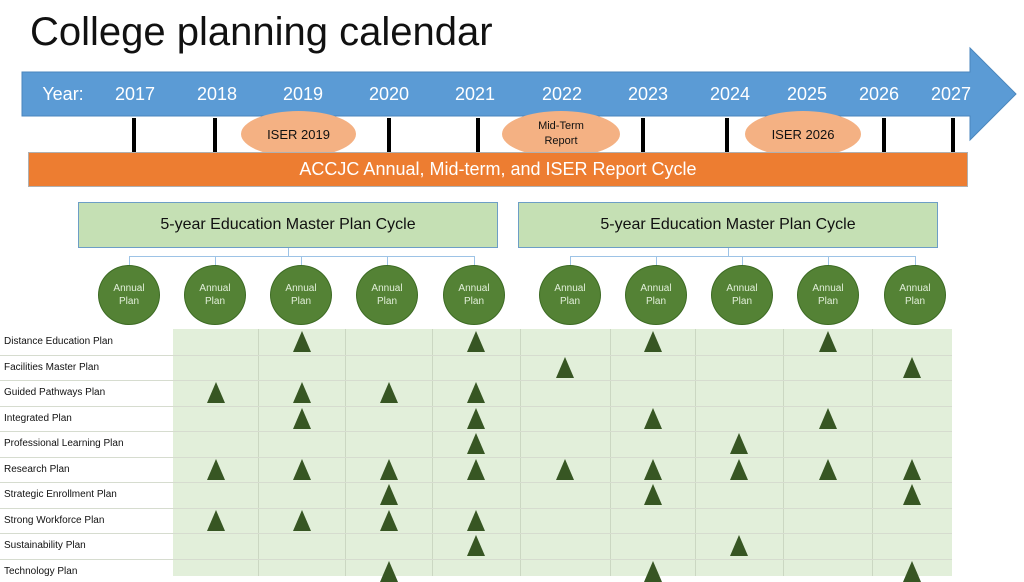  I want to click on milestone-mid-term-line2: Report, so click(561, 141).